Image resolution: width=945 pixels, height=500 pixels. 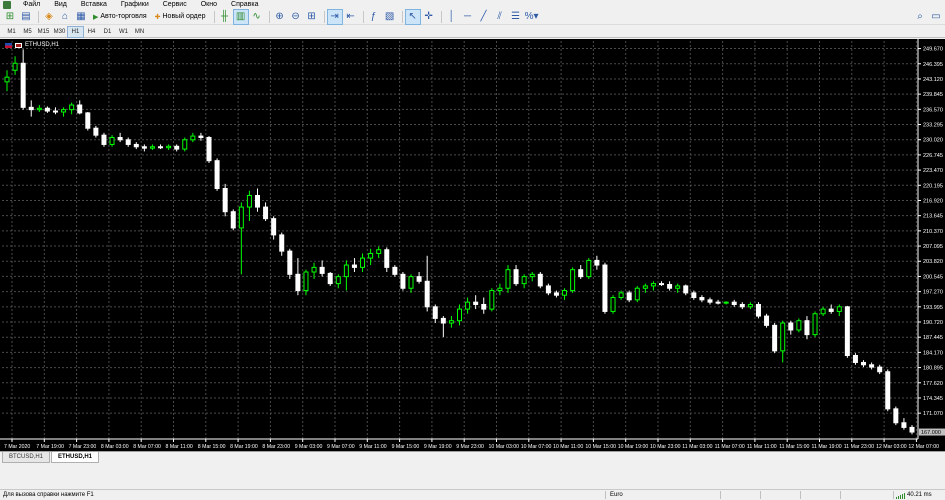 I want to click on new-chart-icon: ⊞, so click(x=10, y=17).